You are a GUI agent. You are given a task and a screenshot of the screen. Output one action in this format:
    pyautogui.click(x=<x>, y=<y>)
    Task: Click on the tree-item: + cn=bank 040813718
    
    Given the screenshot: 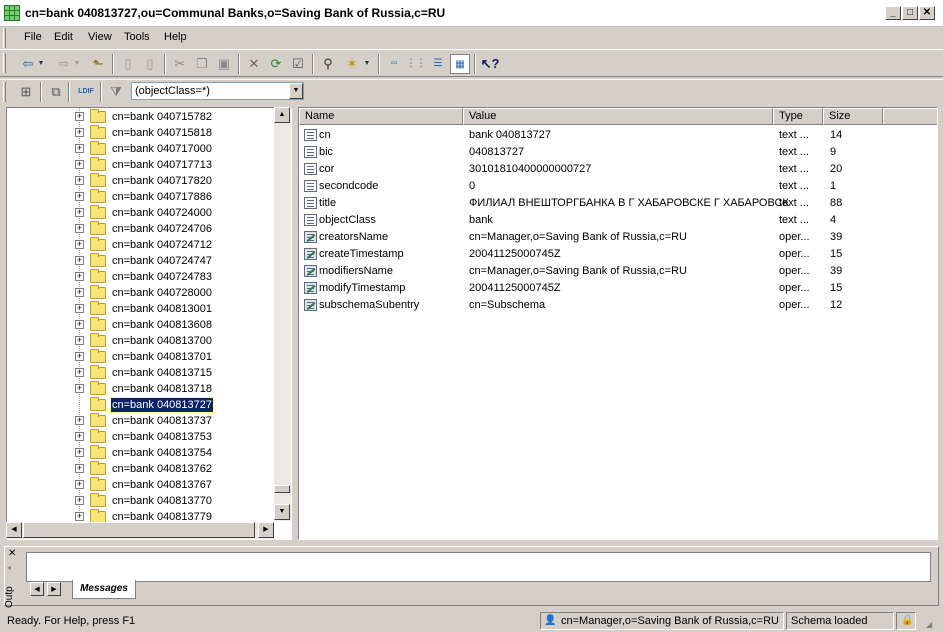 What is the action you would take?
    pyautogui.click(x=142, y=389)
    